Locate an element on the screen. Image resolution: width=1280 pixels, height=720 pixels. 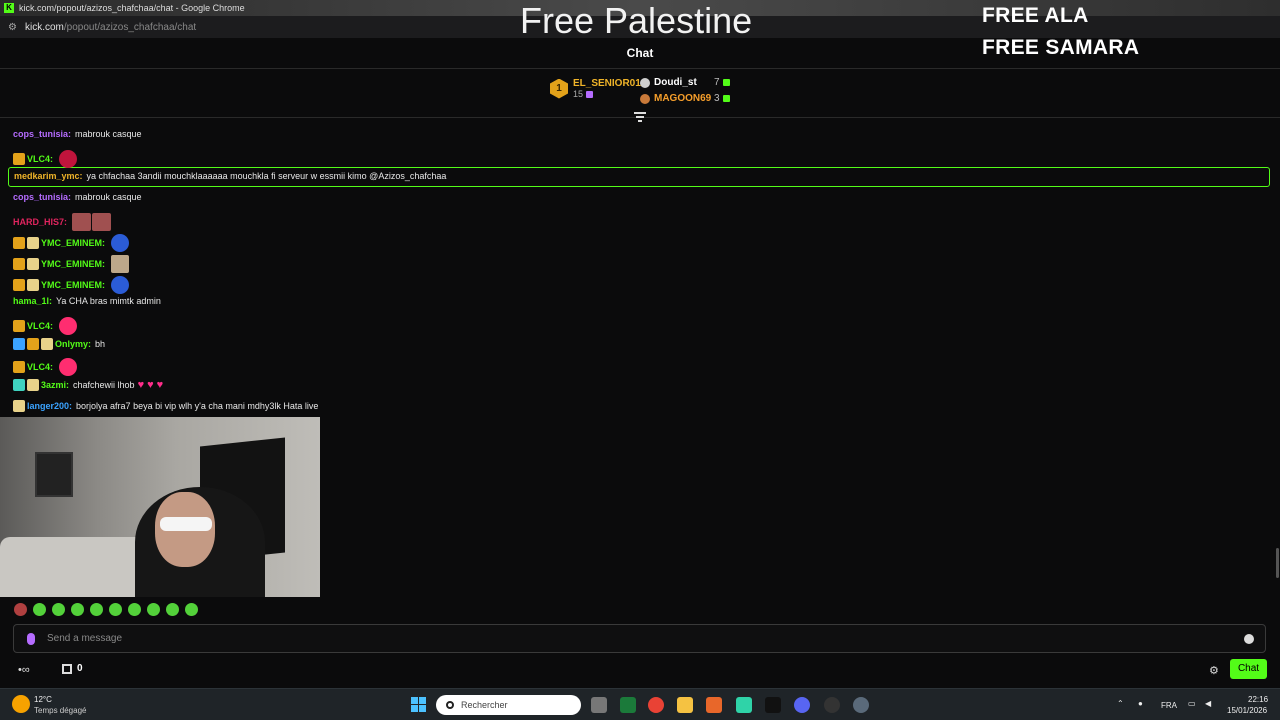
task-view-icon is located at coordinates (599, 705).